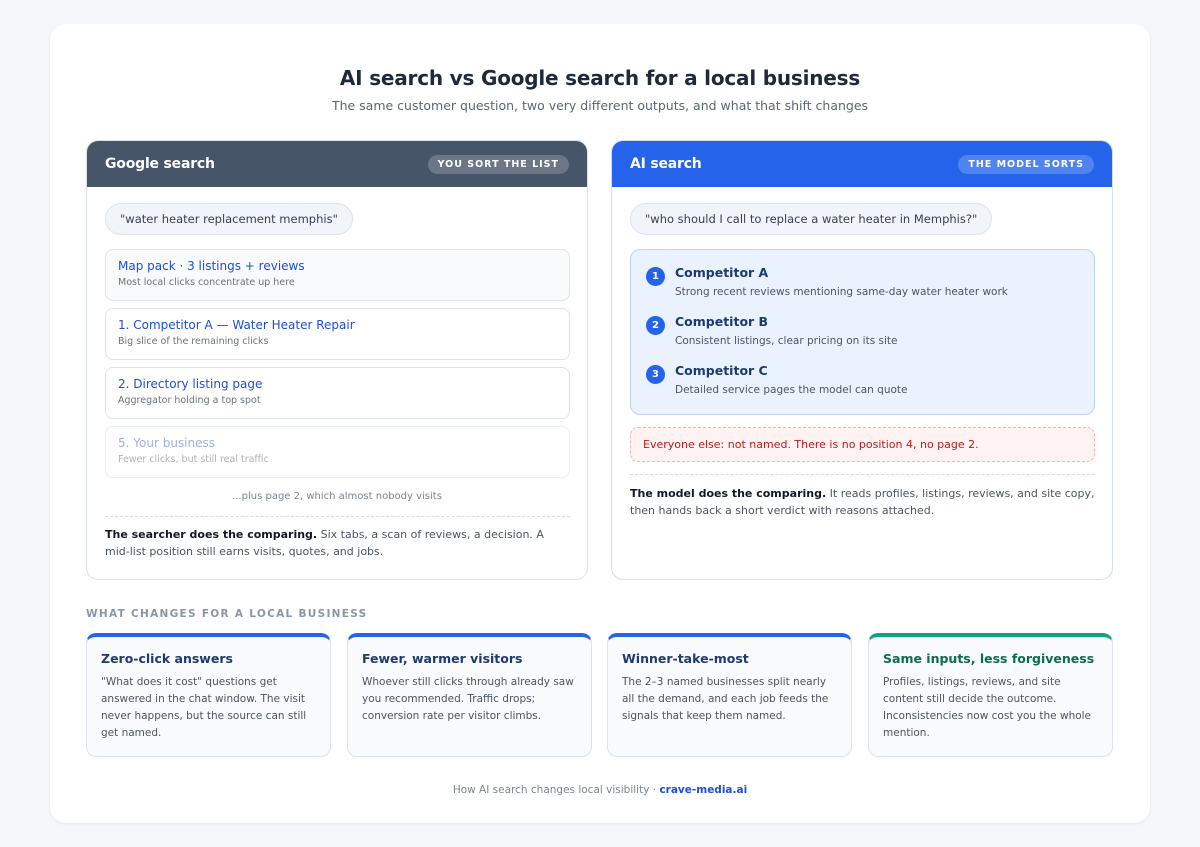  Describe the element at coordinates (190, 384) in the screenshot. I see `result-title: 2. Directory listing page` at that location.